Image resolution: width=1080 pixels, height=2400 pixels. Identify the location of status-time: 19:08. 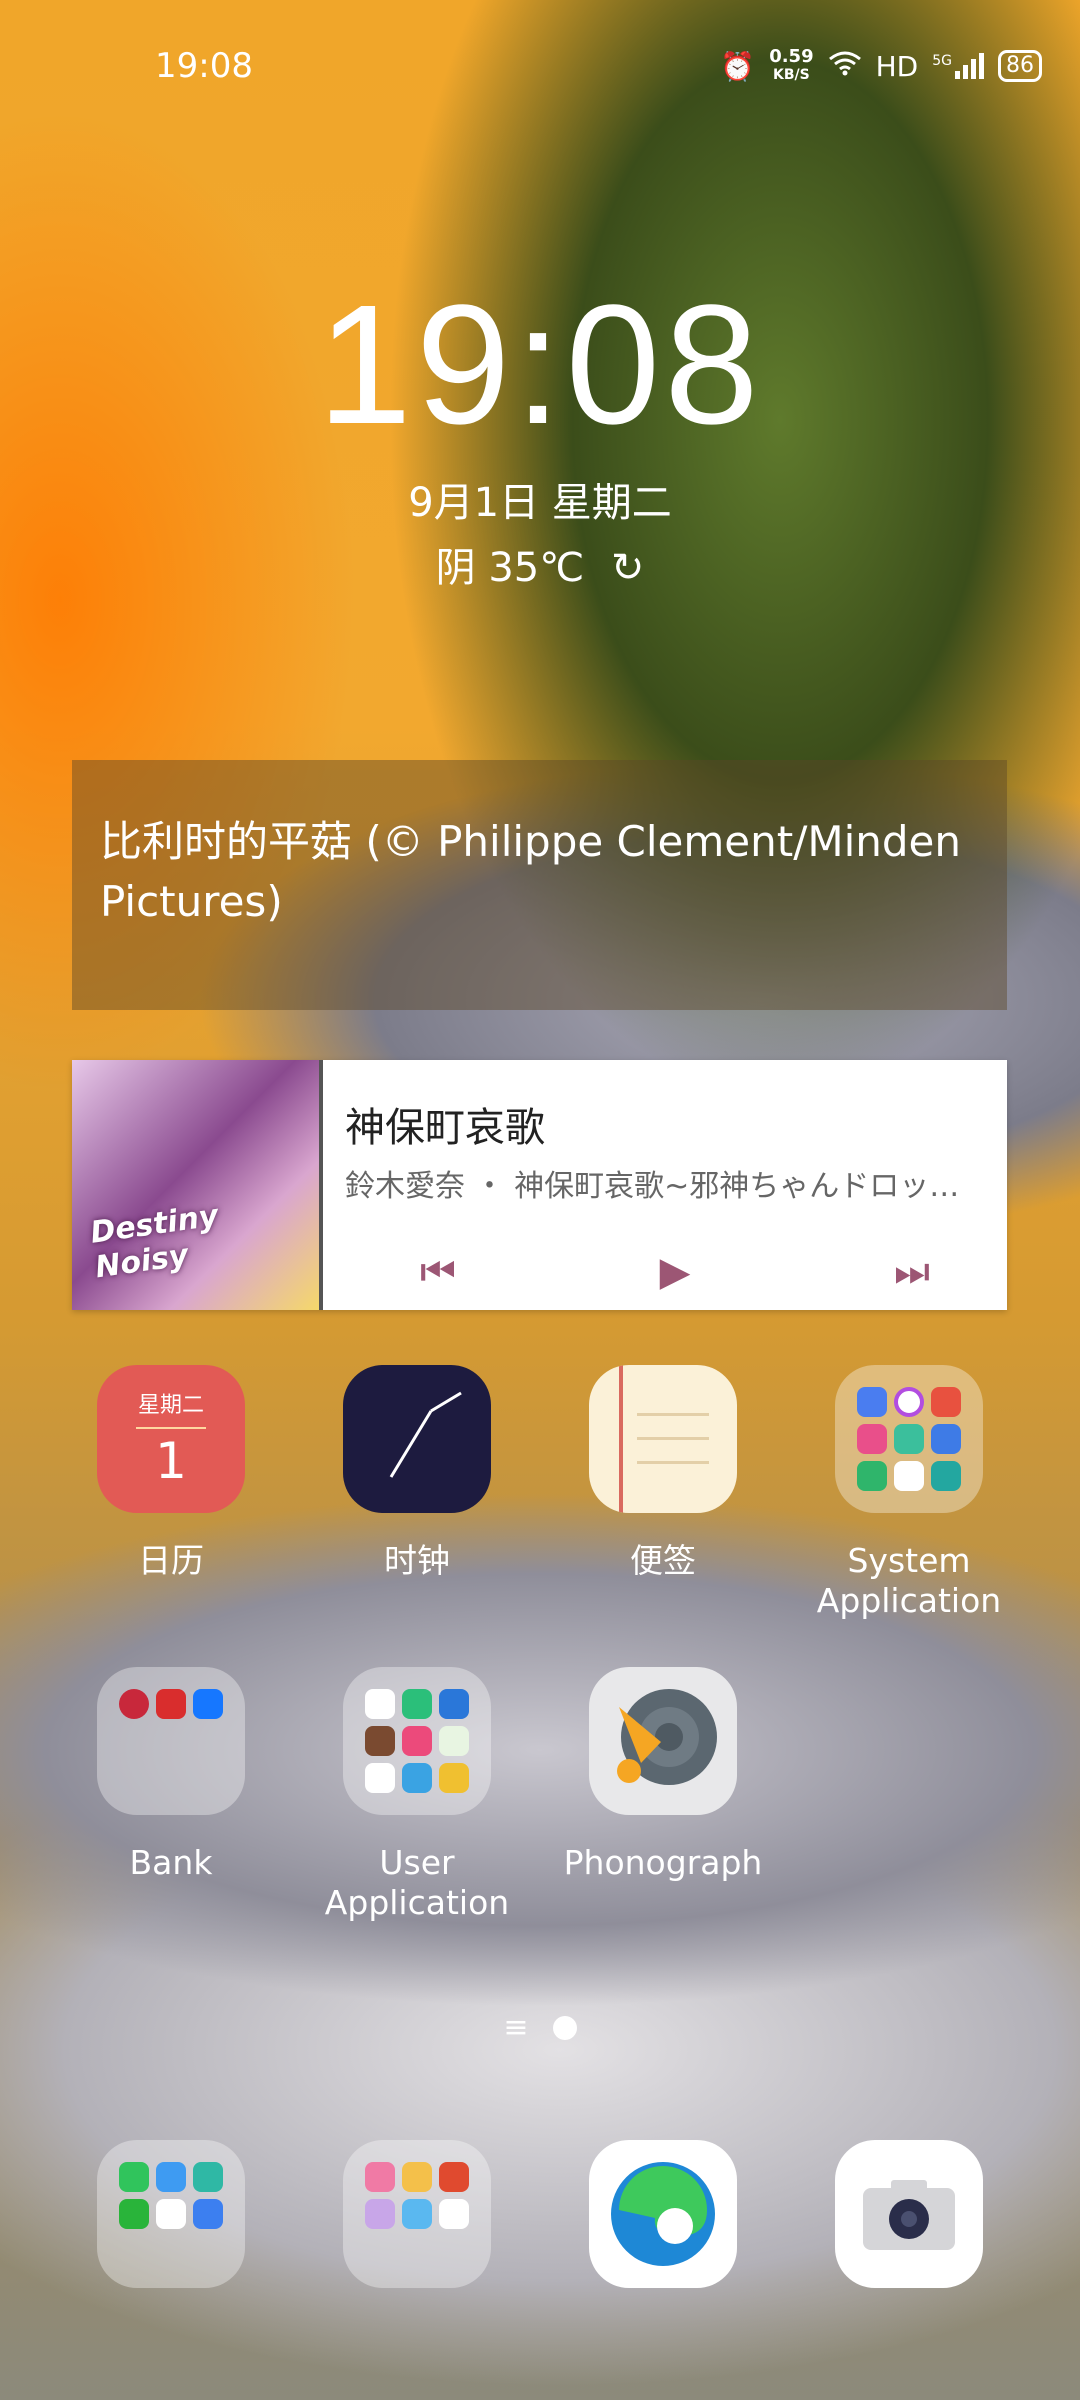
(204, 66).